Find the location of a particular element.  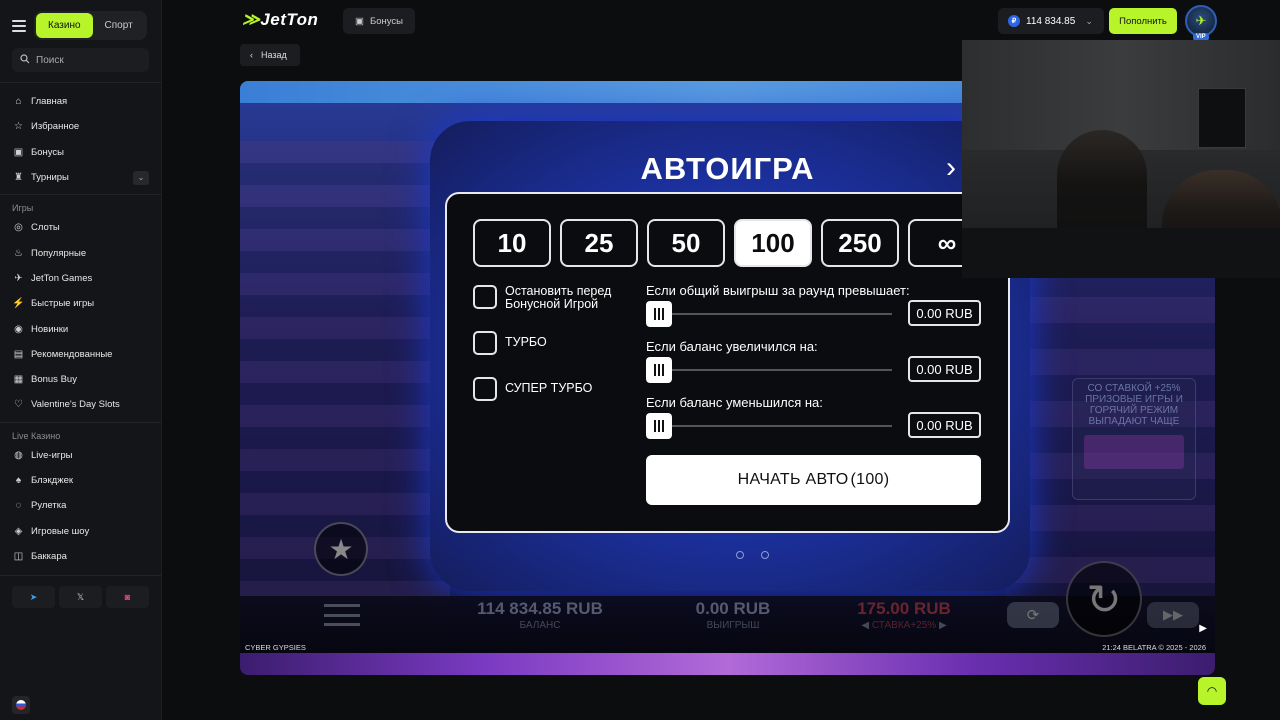

condition-label: Если баланс увеличился на: is located at coordinates (732, 346).